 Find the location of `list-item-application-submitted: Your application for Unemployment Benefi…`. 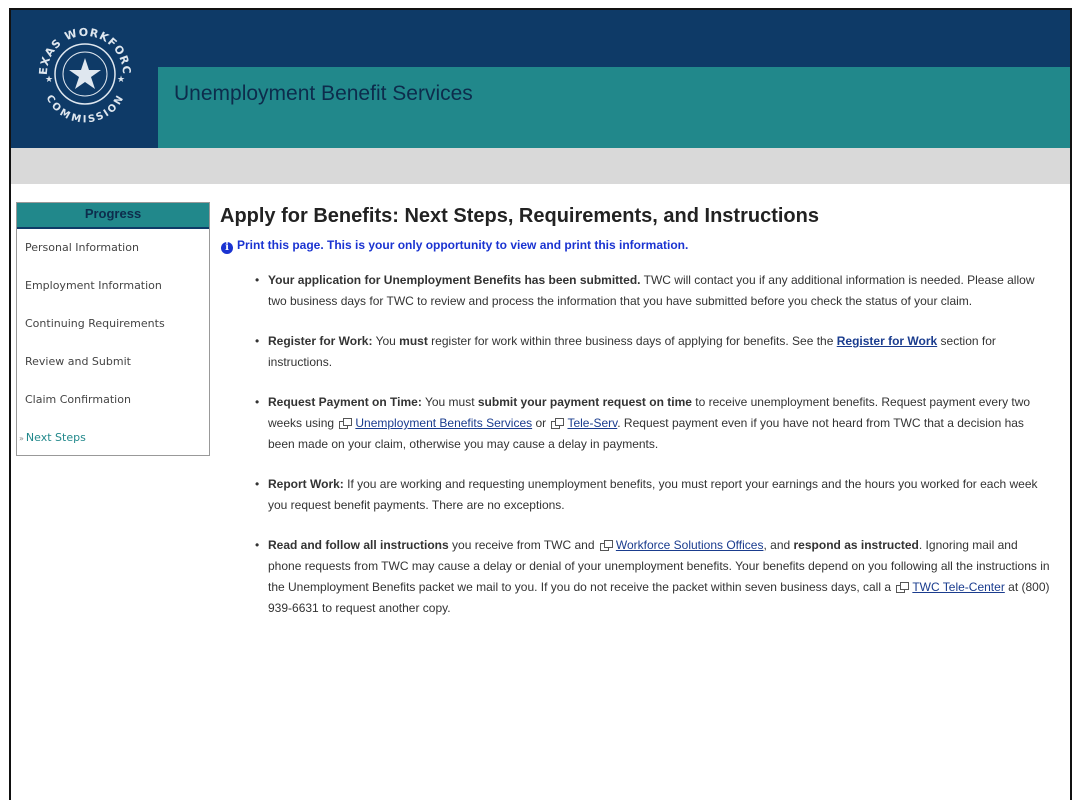

list-item-application-submitted: Your application for Unemployment Benefi… is located at coordinates (654, 291).